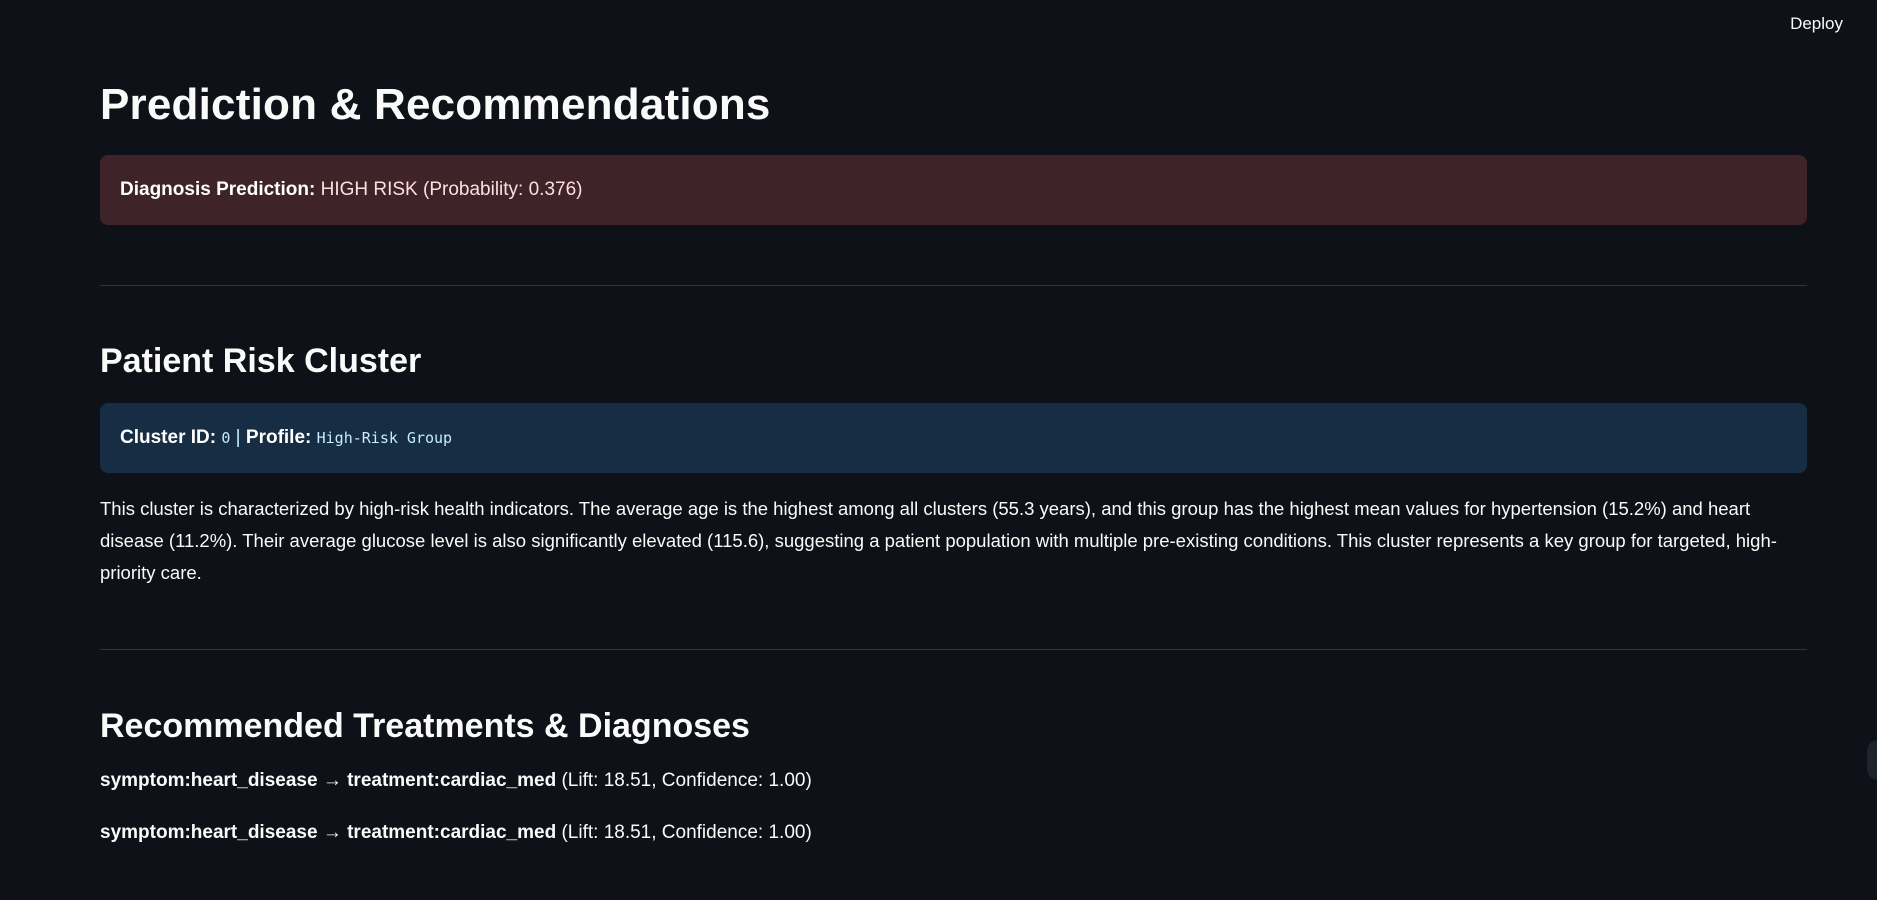 The height and width of the screenshot is (900, 1877). I want to click on profile-value: High-Risk Group, so click(384, 438).